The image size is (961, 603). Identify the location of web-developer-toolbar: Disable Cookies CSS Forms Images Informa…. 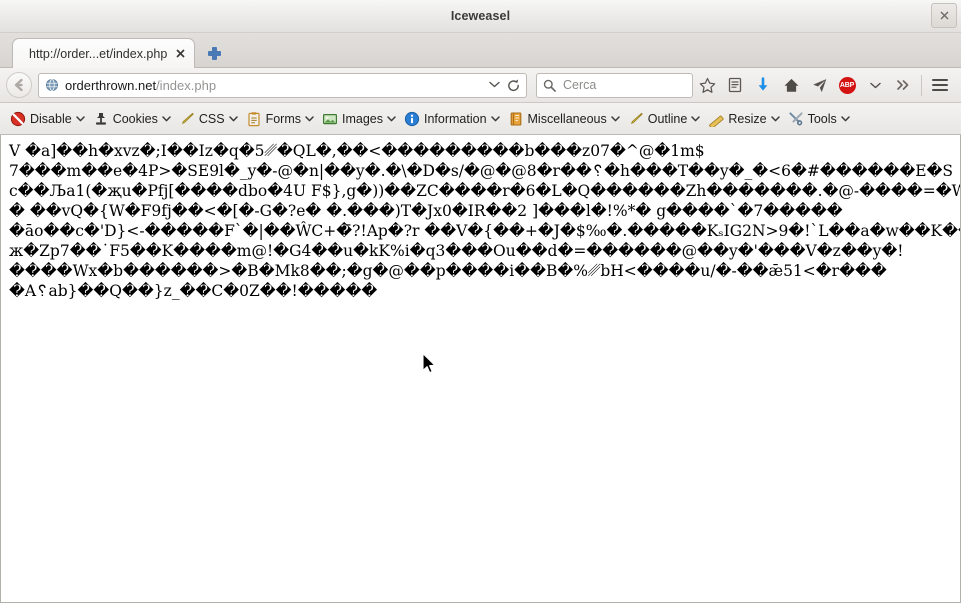
(480, 119).